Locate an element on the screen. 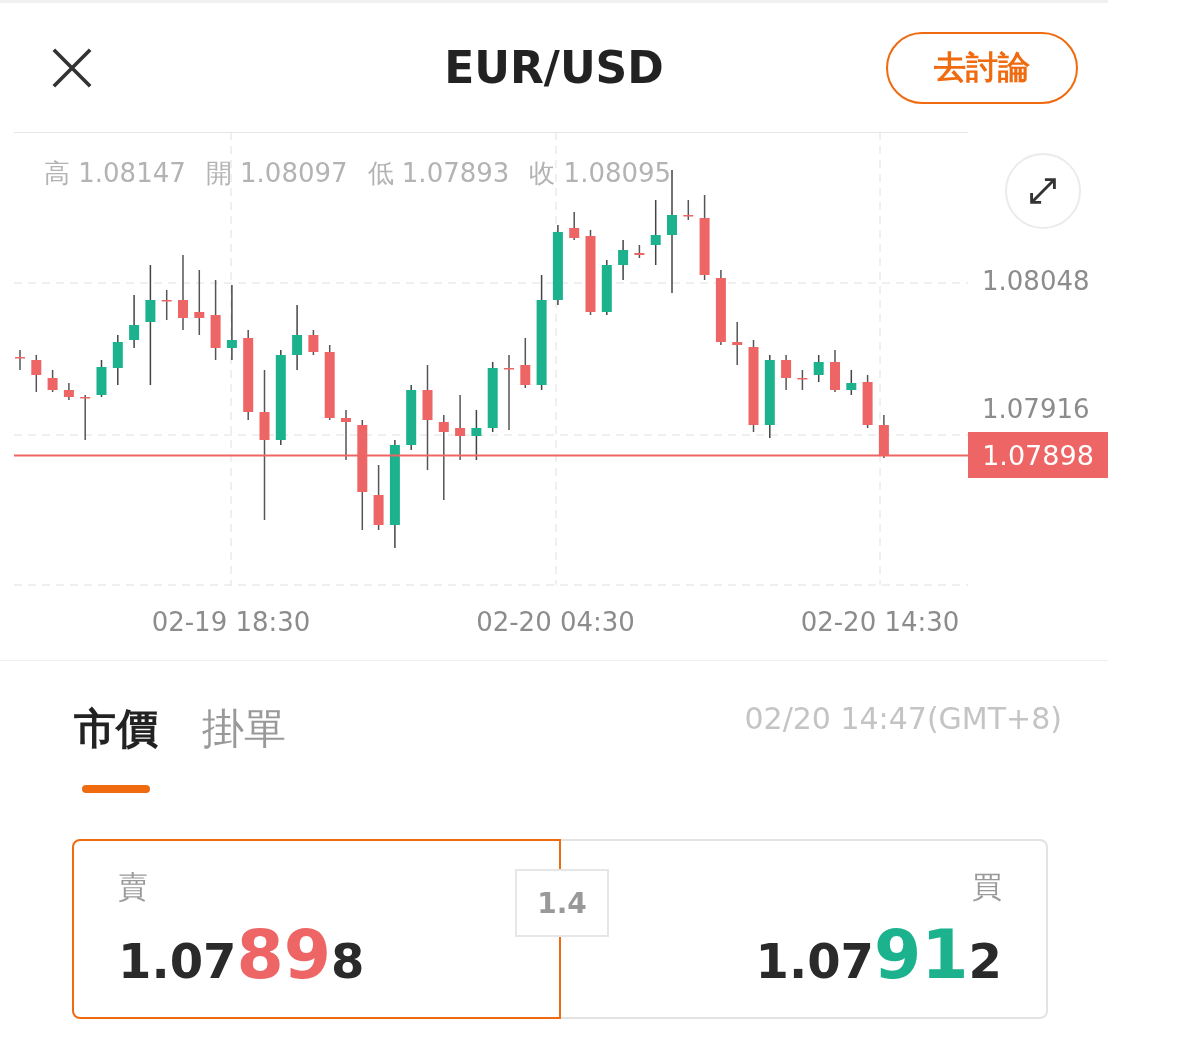  ohlc-value: 高 1.08147 is located at coordinates (115, 173).